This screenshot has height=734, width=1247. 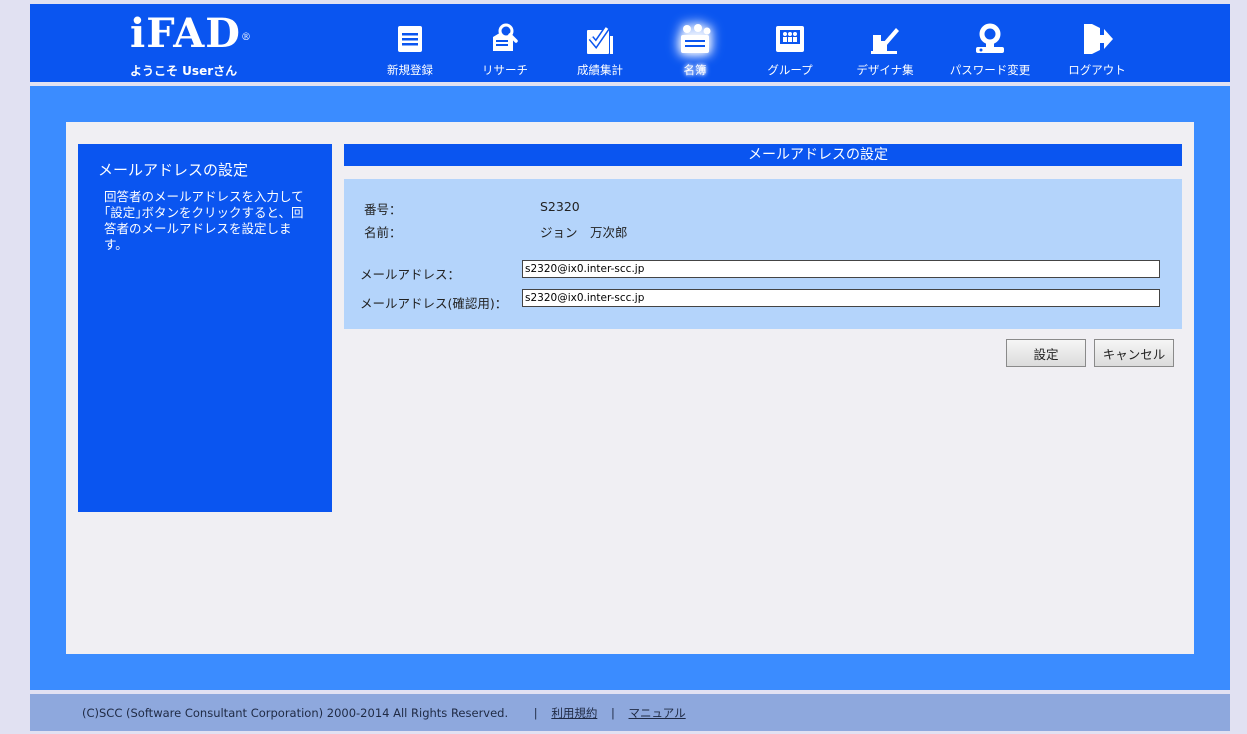 I want to click on nav-label: デザイナ集, so click(x=885, y=70).